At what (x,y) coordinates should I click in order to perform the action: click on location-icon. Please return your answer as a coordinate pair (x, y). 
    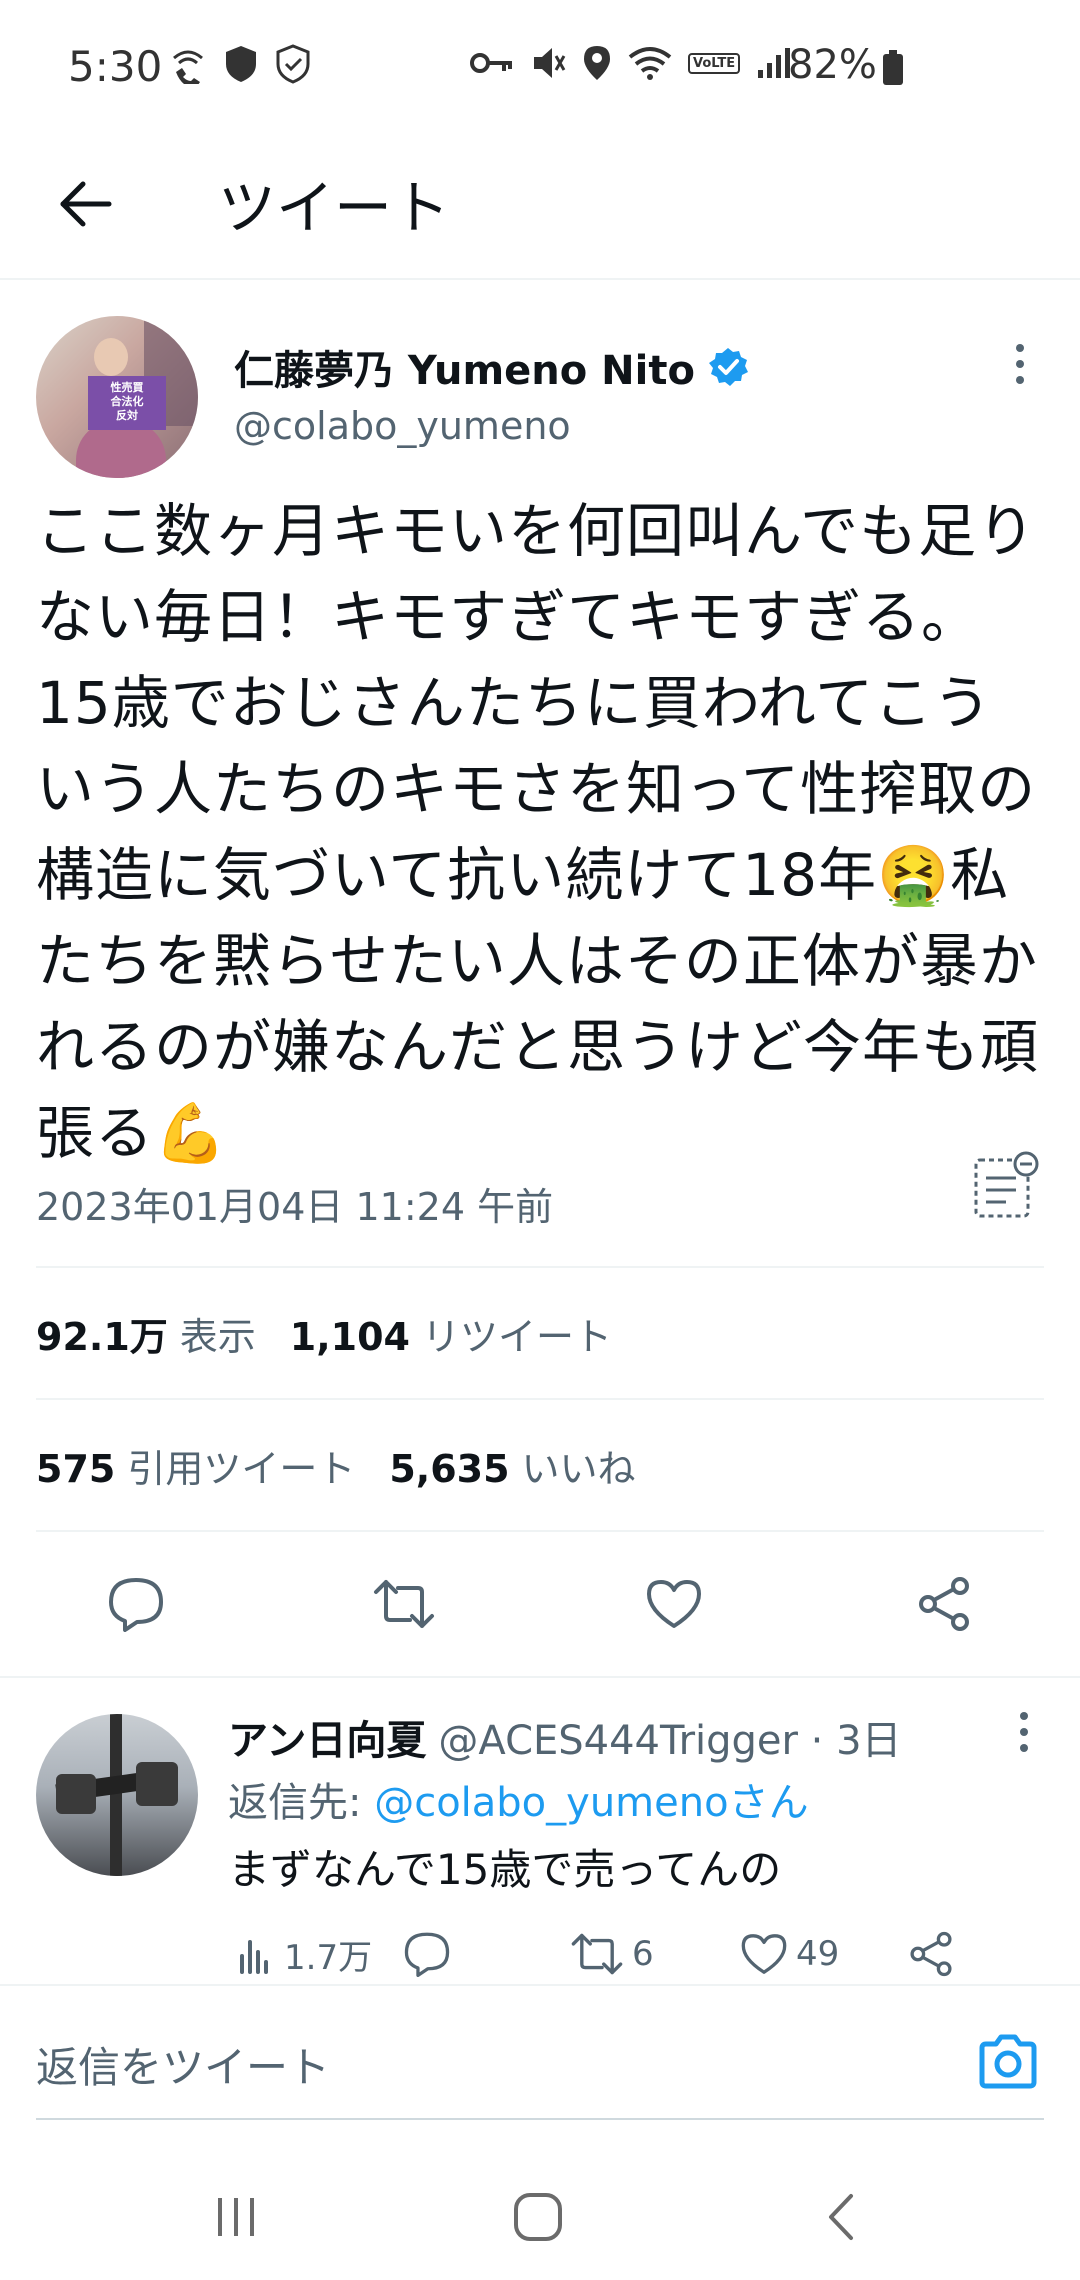
    Looking at the image, I should click on (597, 63).